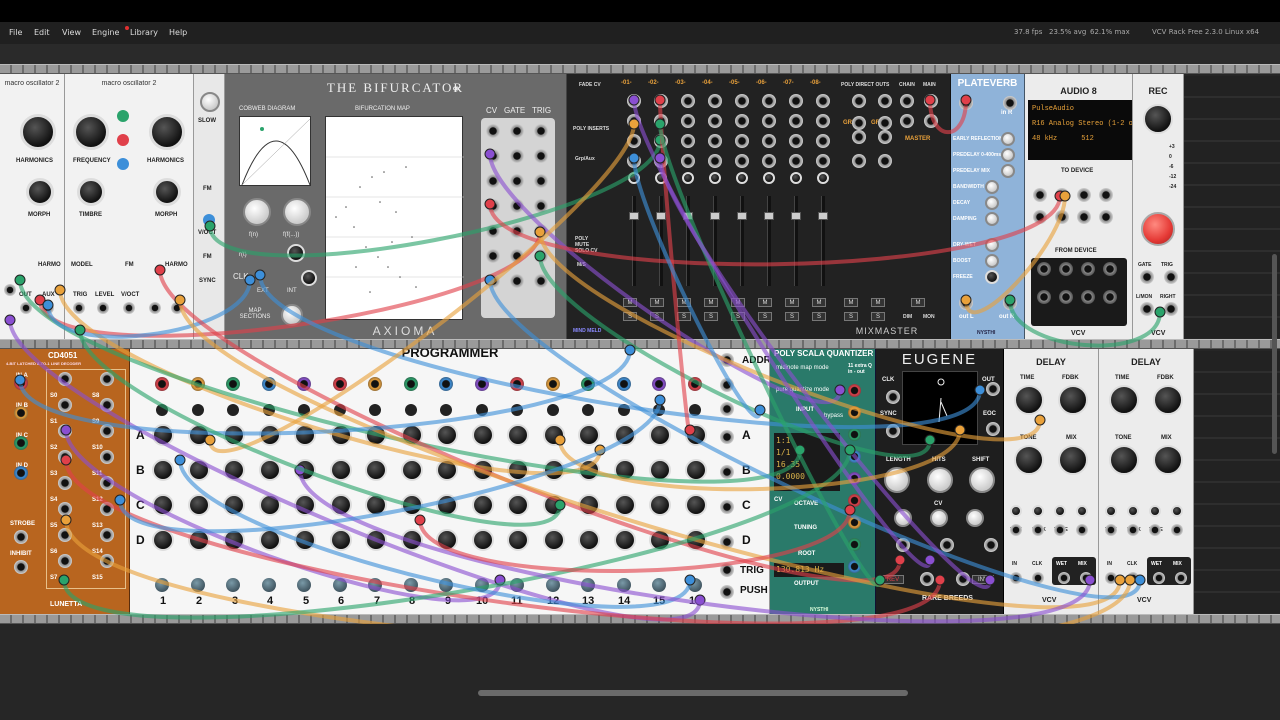 This screenshot has height=720, width=1280. Describe the element at coordinates (309, 278) in the screenshot. I see `clk-knob` at that location.